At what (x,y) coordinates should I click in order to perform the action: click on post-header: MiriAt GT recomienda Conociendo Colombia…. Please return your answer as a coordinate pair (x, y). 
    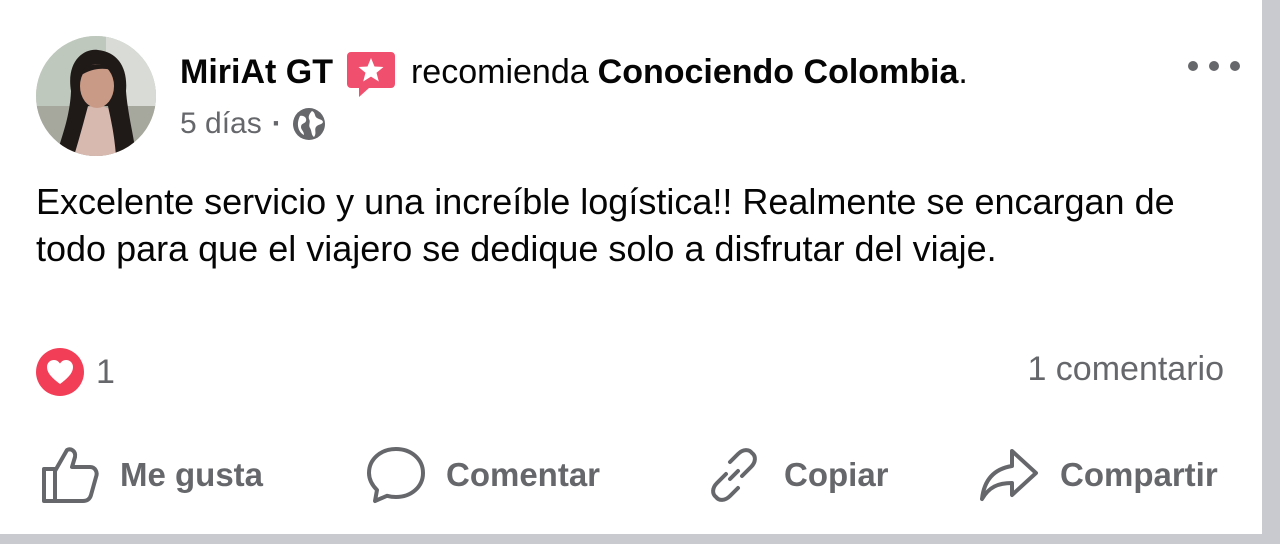
    Looking at the image, I should click on (574, 73).